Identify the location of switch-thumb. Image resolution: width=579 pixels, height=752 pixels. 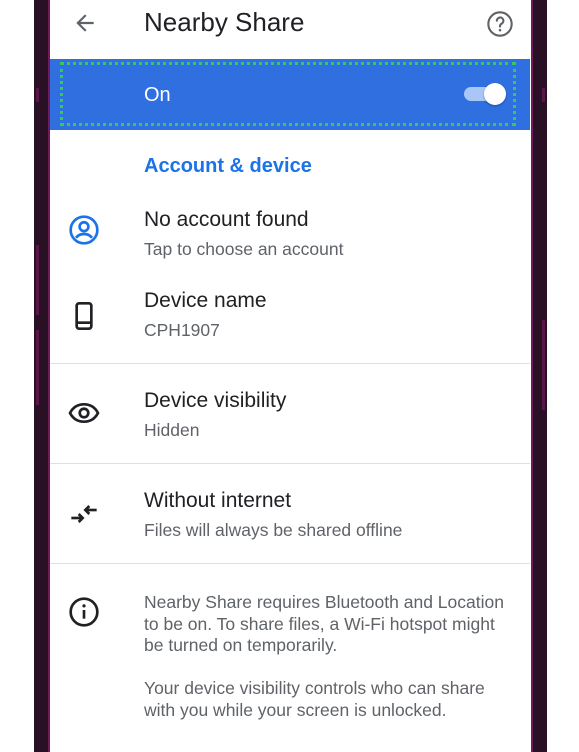
(495, 94).